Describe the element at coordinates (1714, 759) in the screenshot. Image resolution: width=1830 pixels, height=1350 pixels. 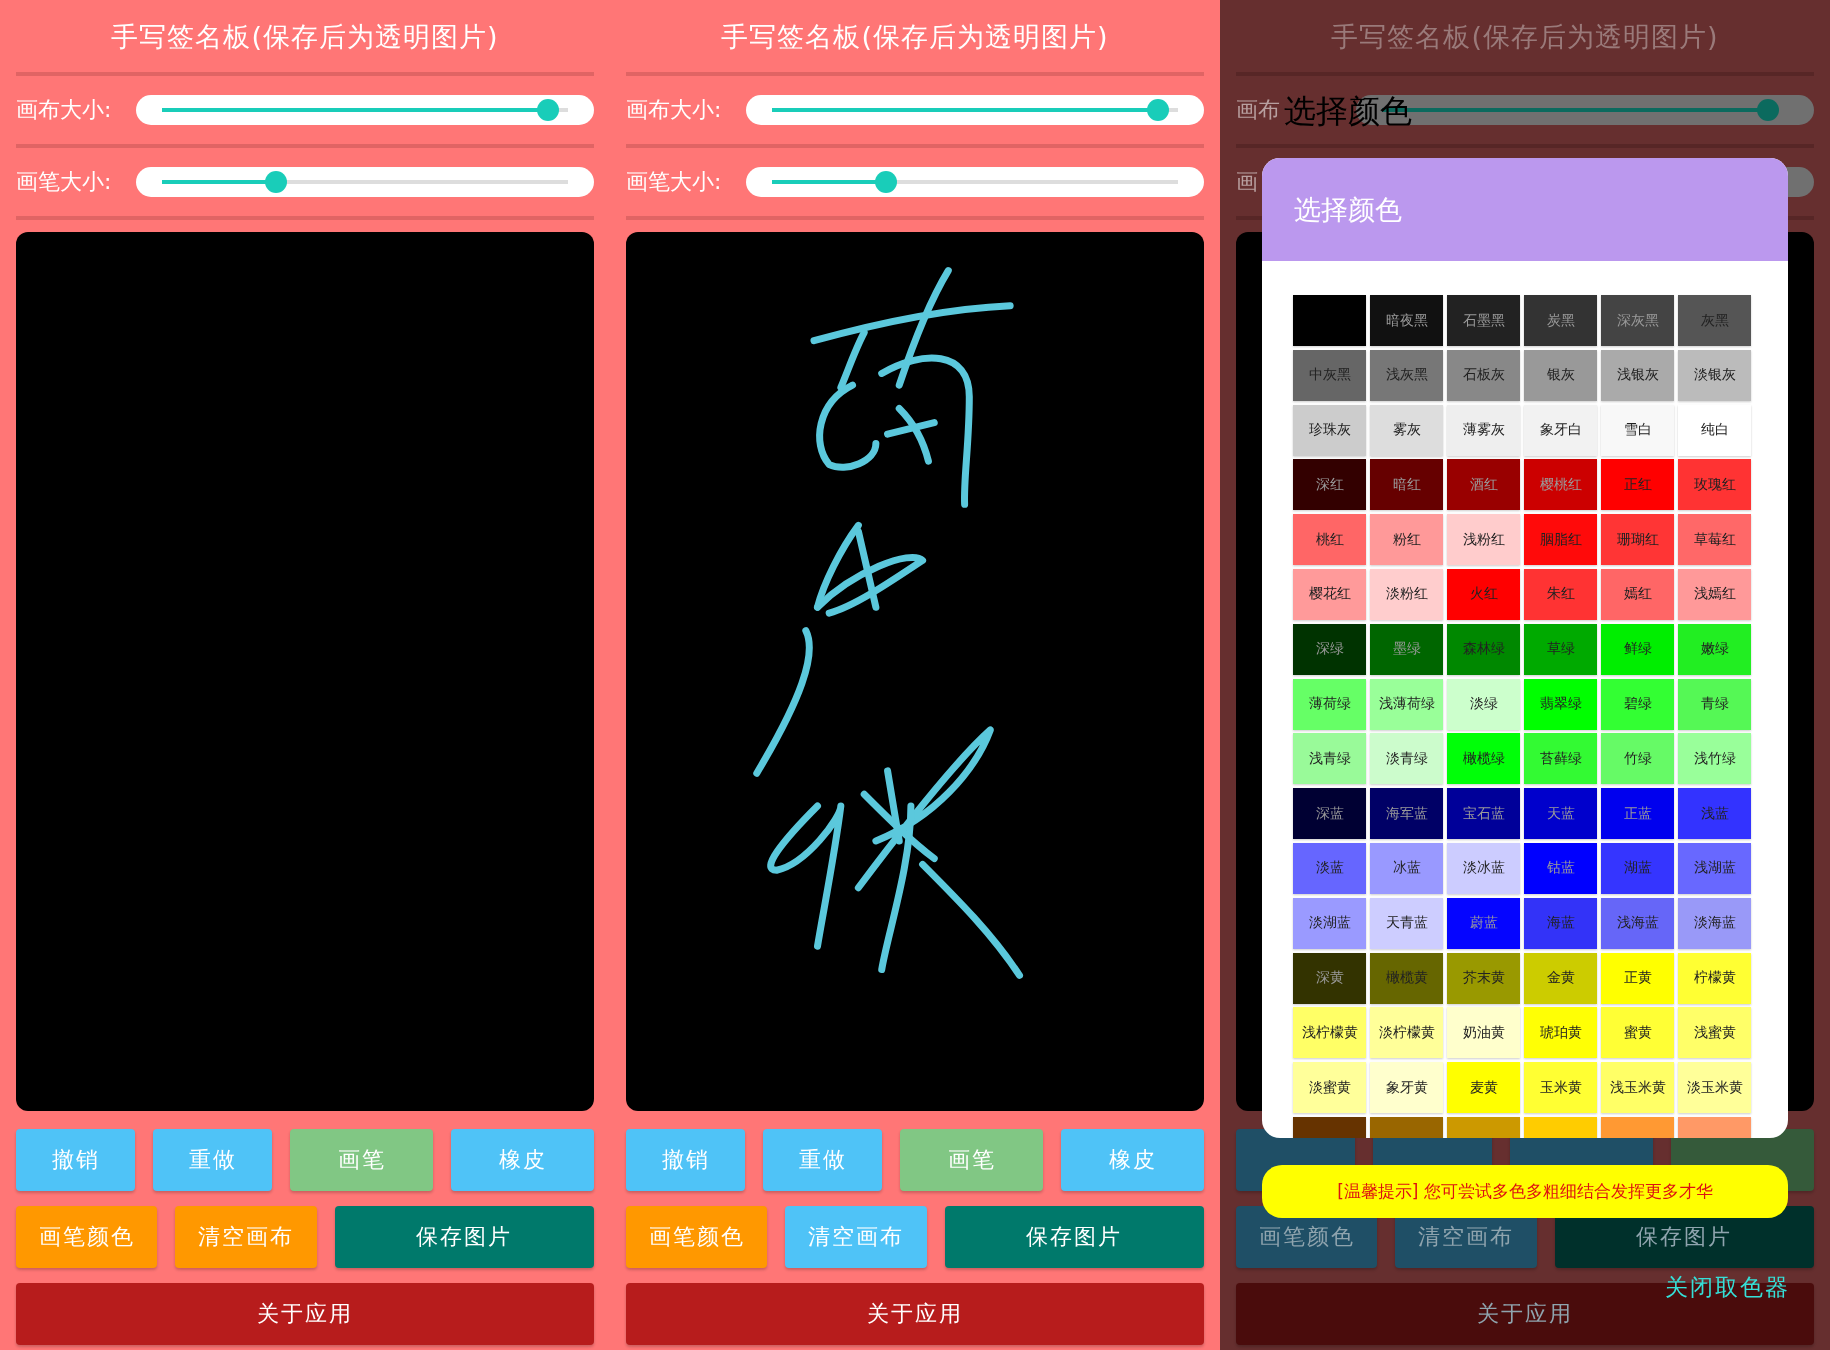
I see `color-swatch: 浅竹绿` at that location.